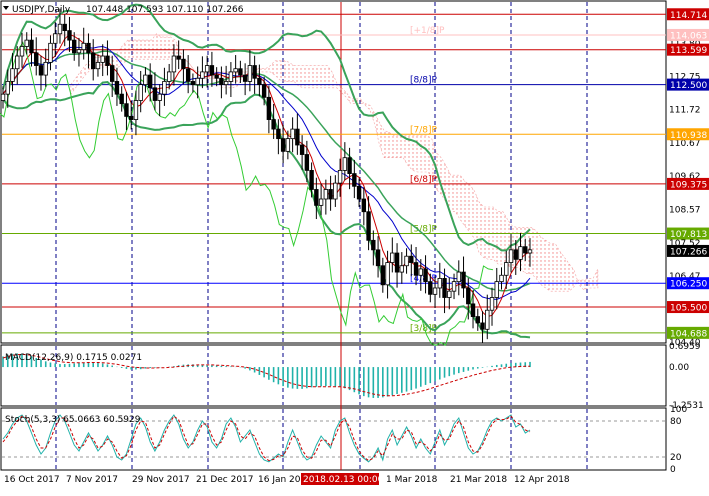 The height and width of the screenshot is (496, 709). What do you see at coordinates (478, 480) in the screenshot?
I see `x-tick-label: 21 Mar 2018` at bounding box center [478, 480].